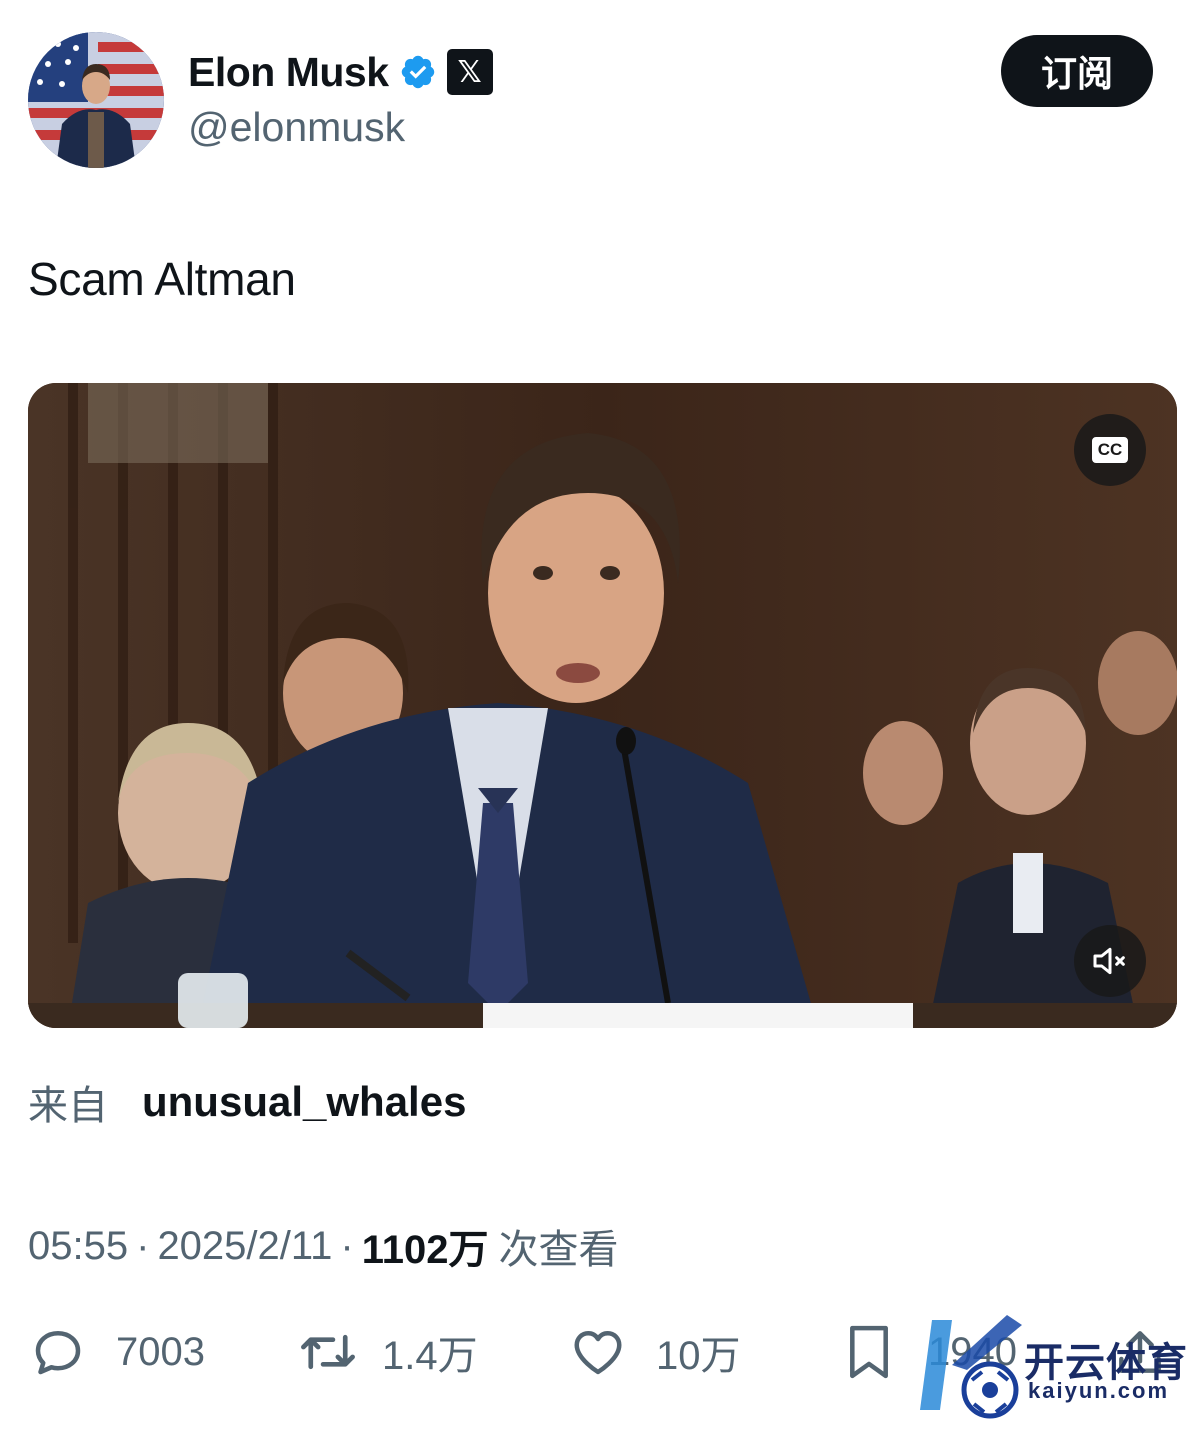 The image size is (1195, 1435). What do you see at coordinates (869, 1352) in the screenshot?
I see `bookmark-icon` at bounding box center [869, 1352].